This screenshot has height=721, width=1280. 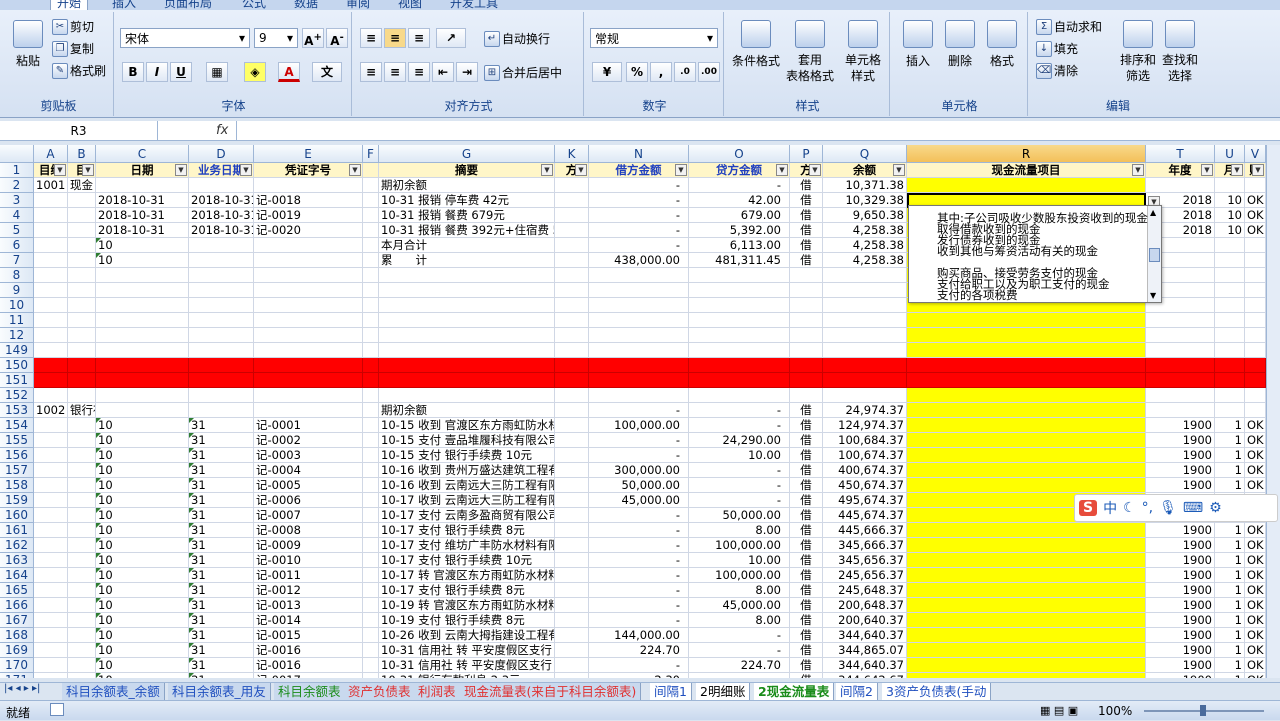 I want to click on row-header: 158, so click(x=17, y=485).